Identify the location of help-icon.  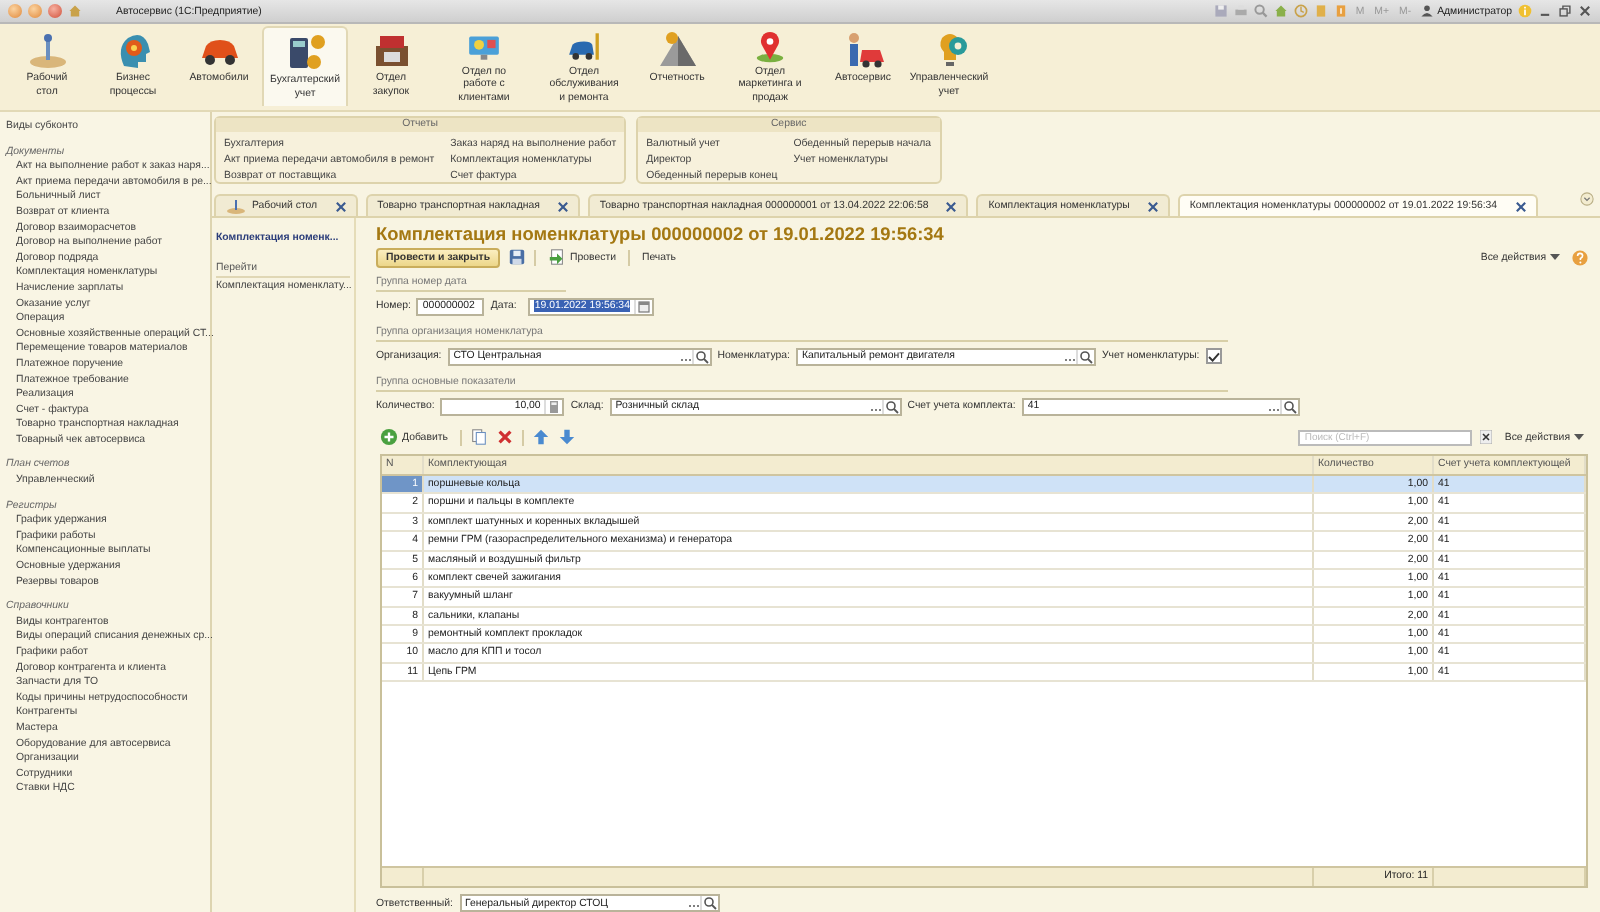
(1580, 257).